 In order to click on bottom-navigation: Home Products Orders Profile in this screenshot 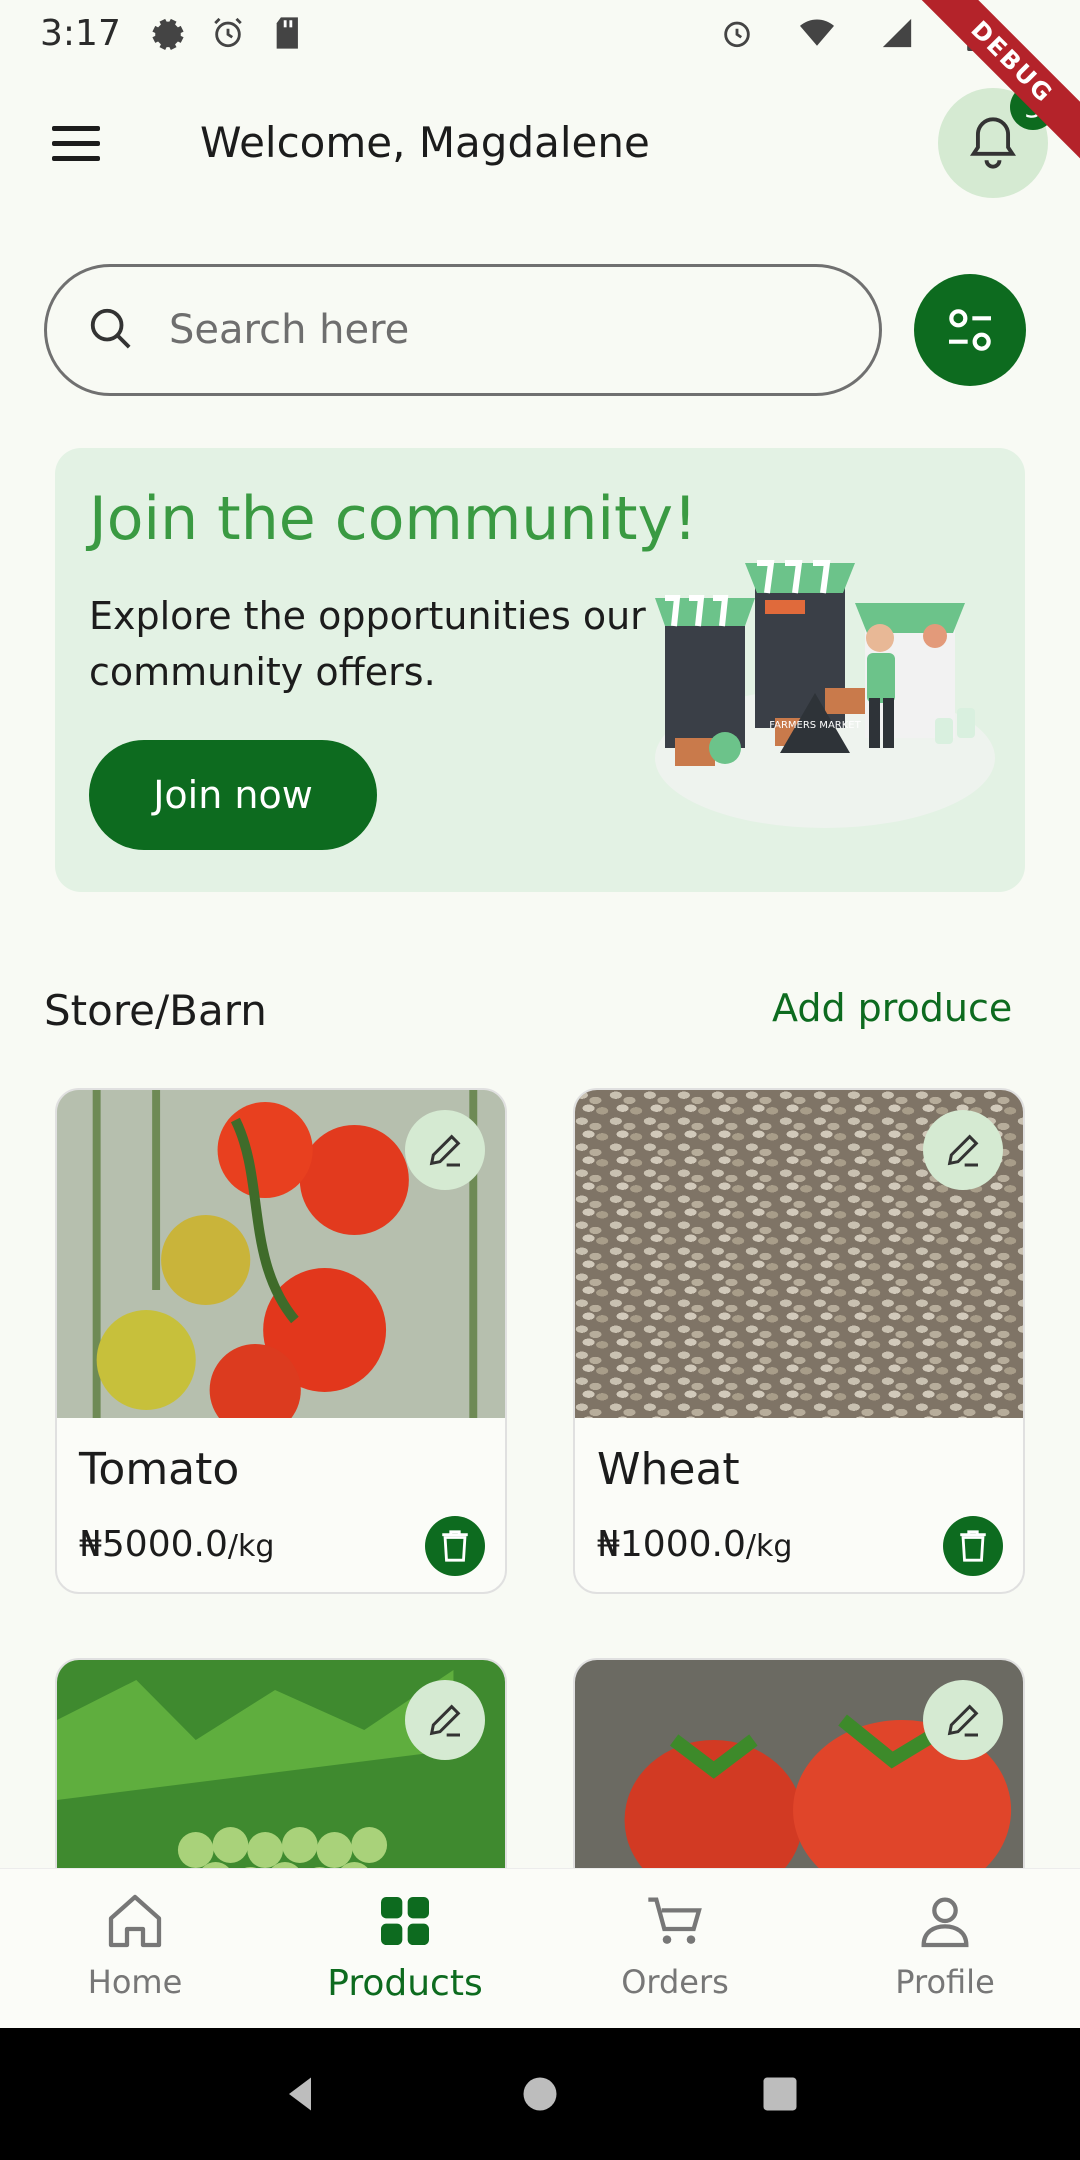, I will do `click(540, 1948)`.